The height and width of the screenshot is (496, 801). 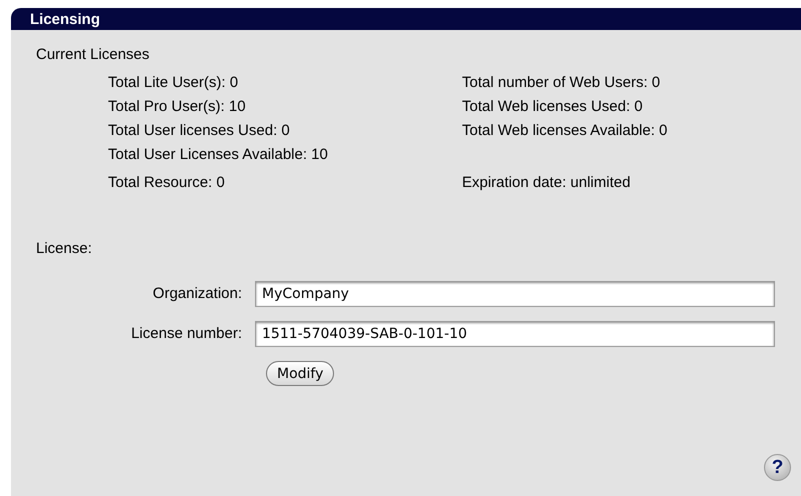 I want to click on modify-button: Modify, so click(x=300, y=373).